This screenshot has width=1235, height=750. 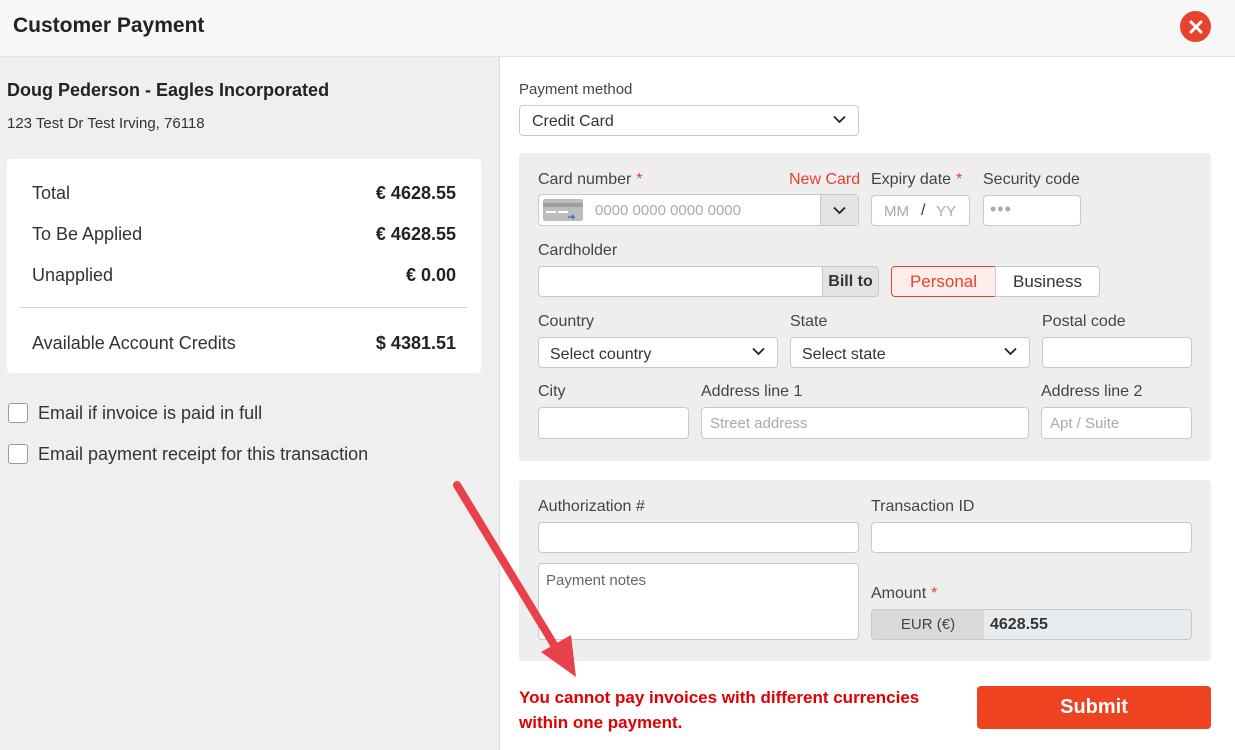 I want to click on email-paid-full-checkbox, so click(x=18, y=413).